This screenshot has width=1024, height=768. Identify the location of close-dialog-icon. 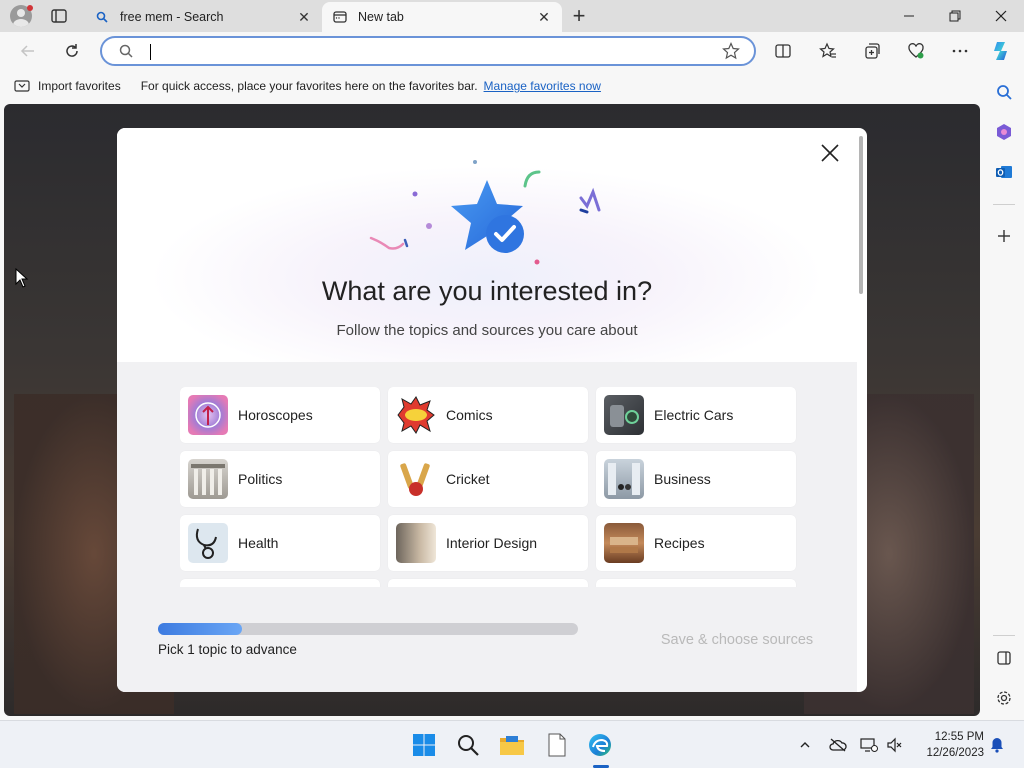
(830, 153).